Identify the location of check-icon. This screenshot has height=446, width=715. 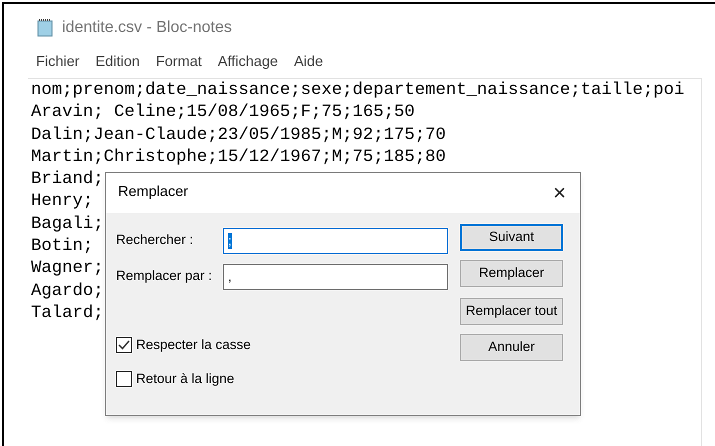
(124, 345).